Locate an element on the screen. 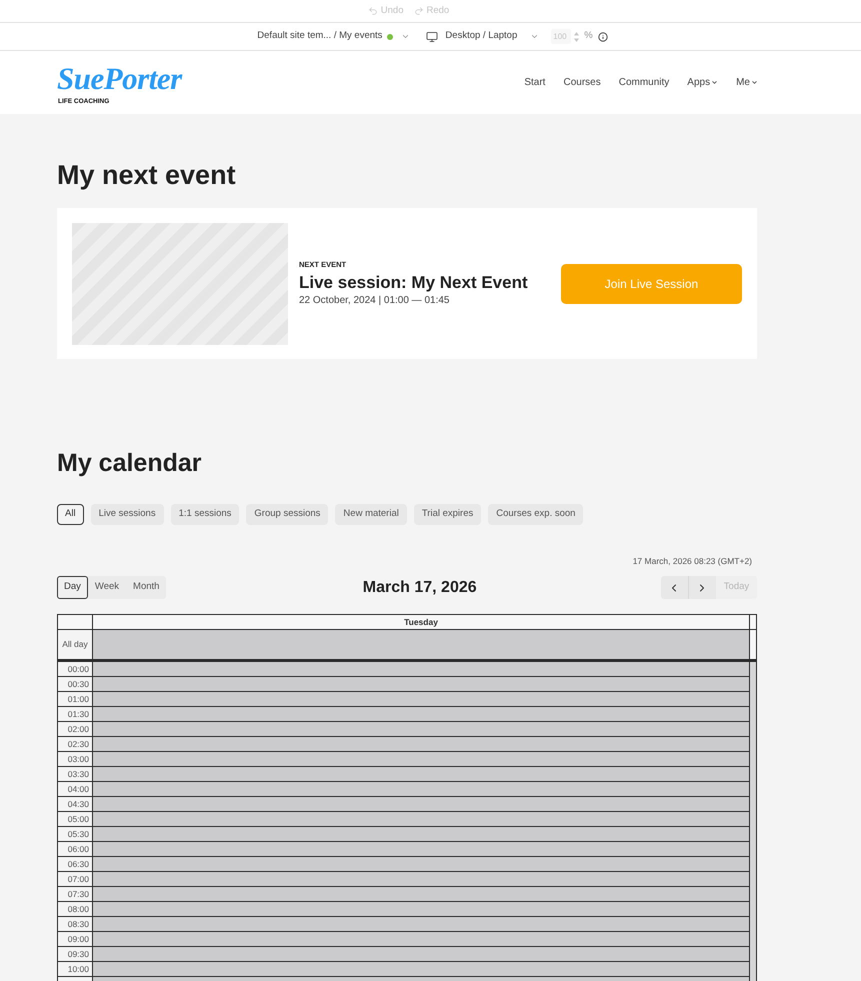 Image resolution: width=861 pixels, height=981 pixels. filter-chip: Courses exp. soon is located at coordinates (536, 514).